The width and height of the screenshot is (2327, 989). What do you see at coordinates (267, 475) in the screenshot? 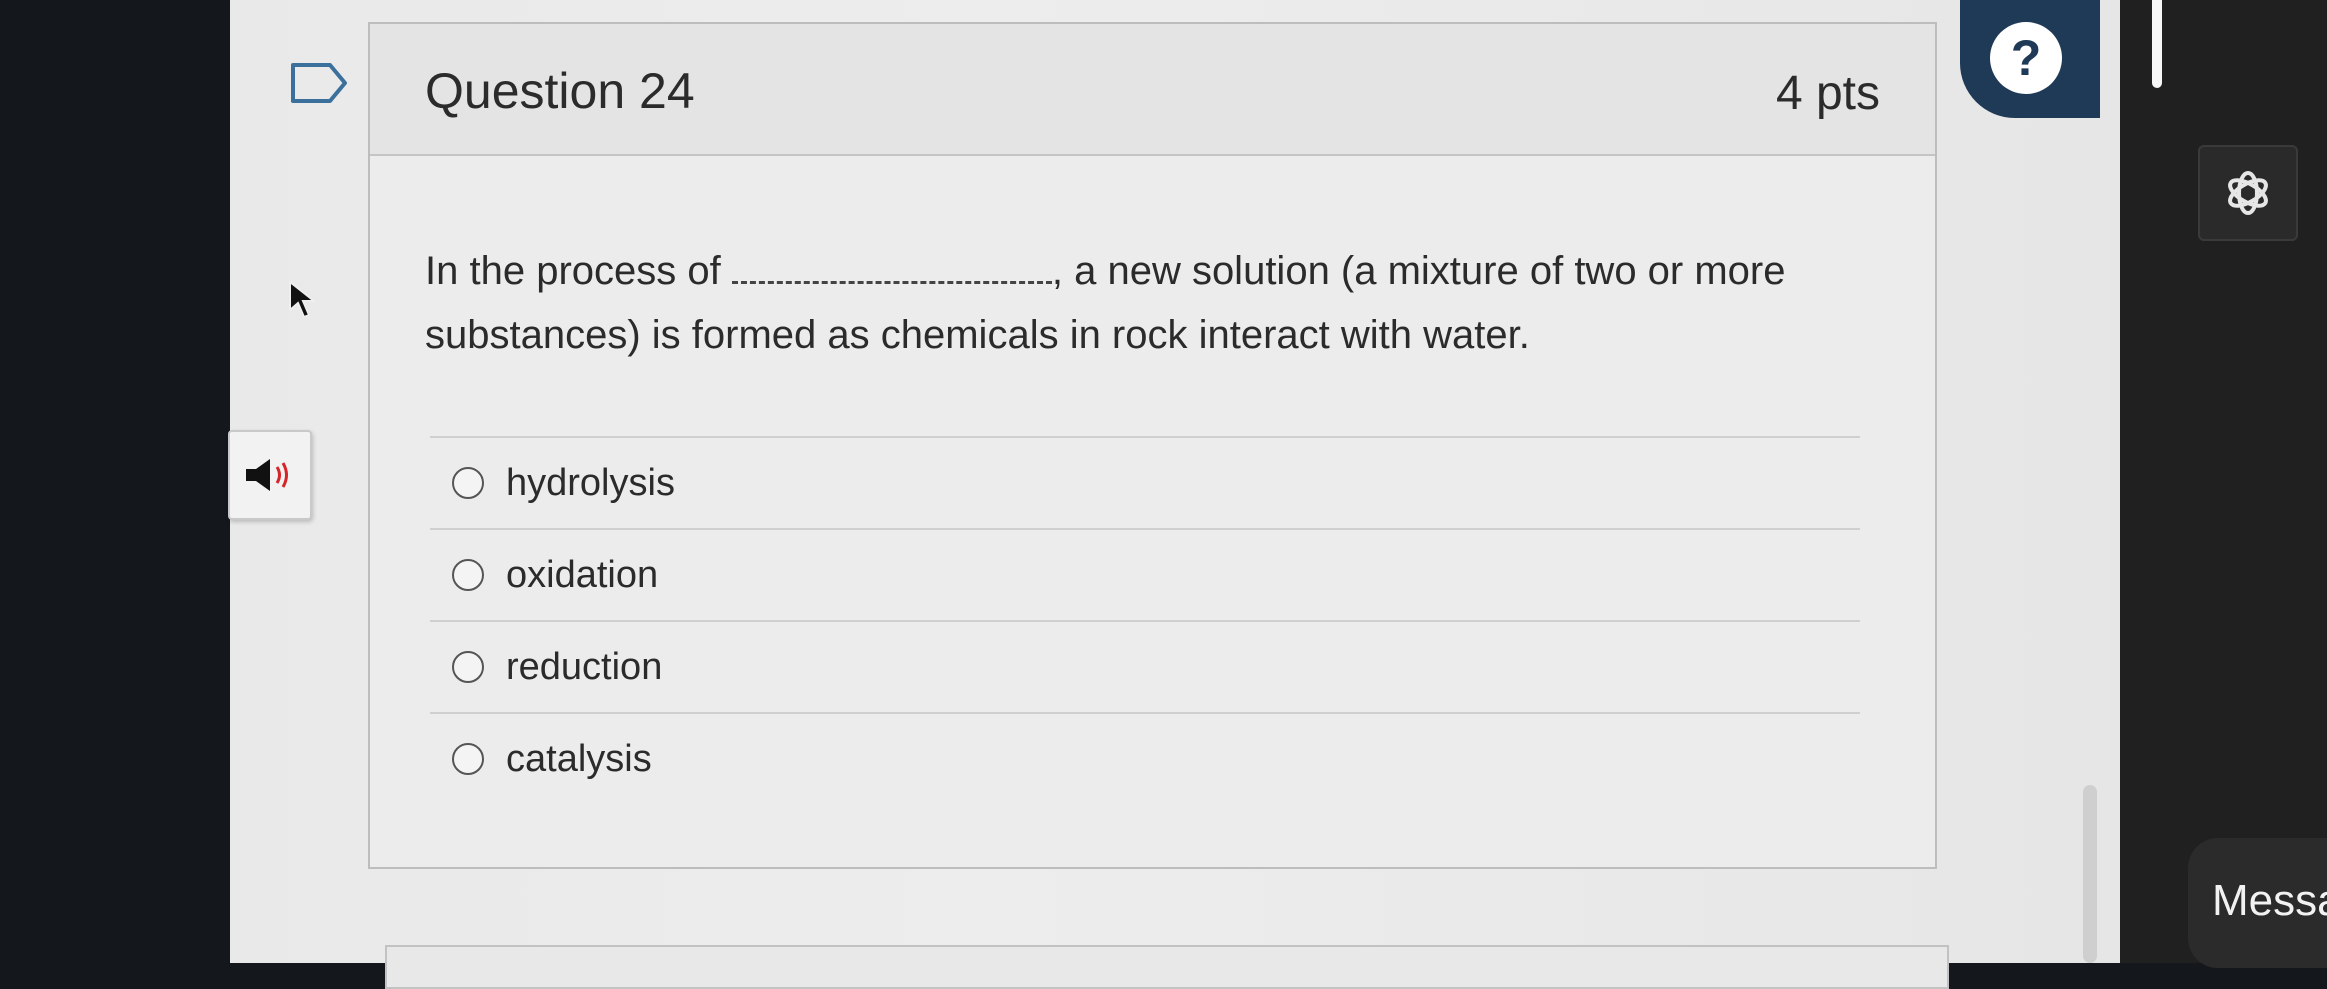
I see `speaker-icon` at bounding box center [267, 475].